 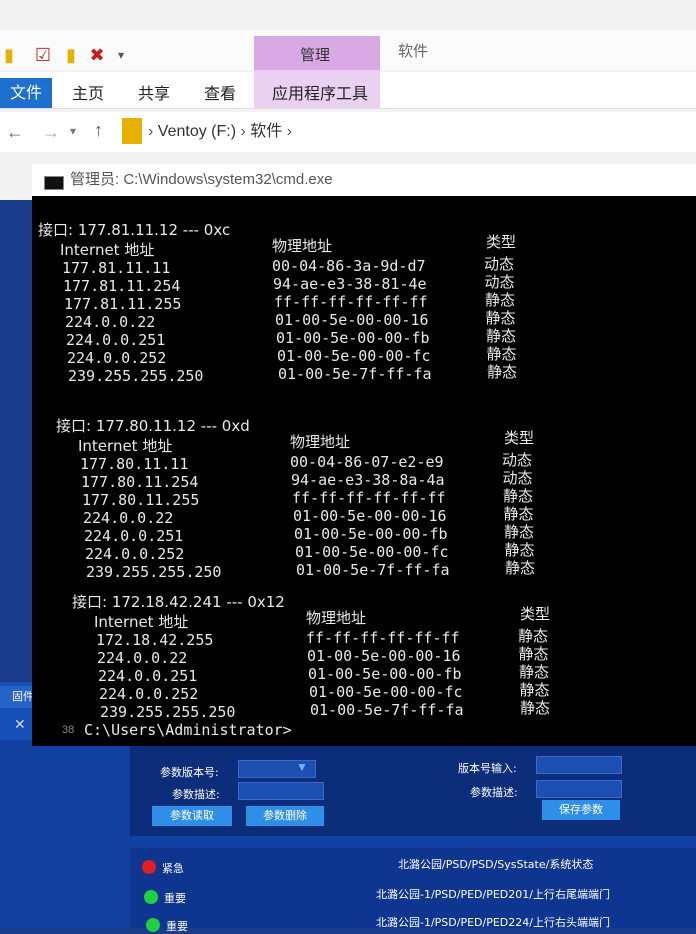 What do you see at coordinates (123, 304) in the screenshot?
I see `arp-ip: 177.81.11.255` at bounding box center [123, 304].